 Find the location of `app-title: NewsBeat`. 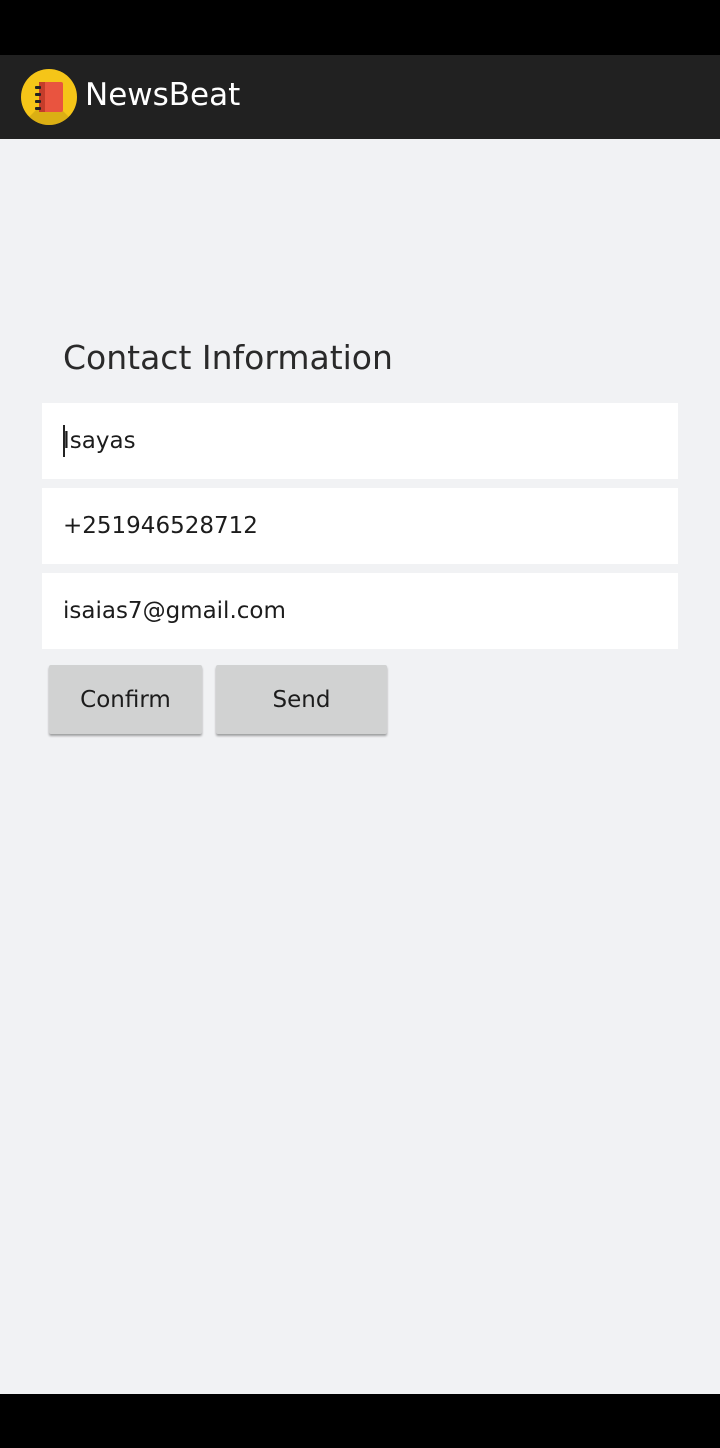

app-title: NewsBeat is located at coordinates (163, 95).